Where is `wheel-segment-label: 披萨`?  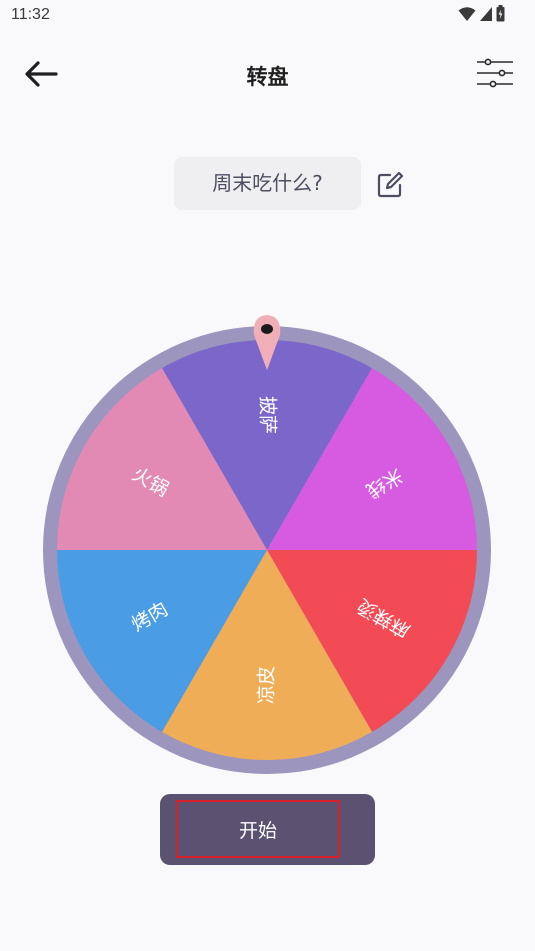
wheel-segment-label: 披萨 is located at coordinates (268, 415).